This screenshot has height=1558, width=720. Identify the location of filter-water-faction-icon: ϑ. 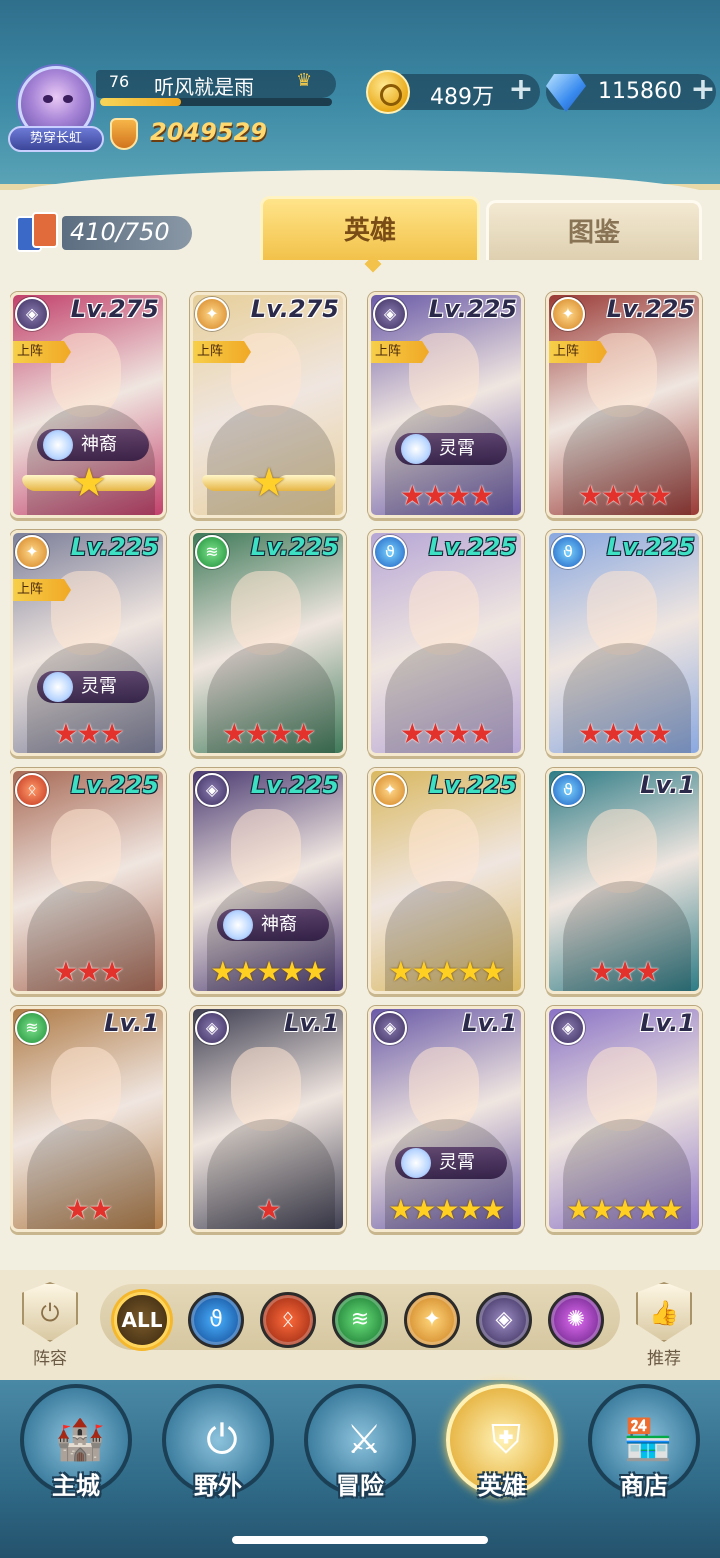
(216, 1320).